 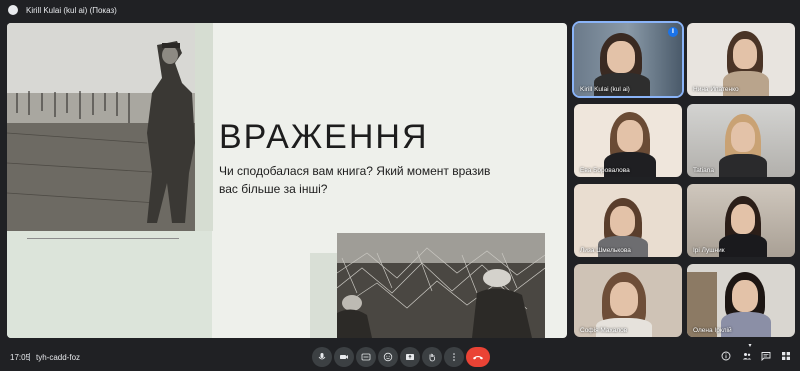 What do you see at coordinates (71, 10) in the screenshot?
I see `presenter-label: Kirill Kulai (kul ai) (Показ)` at bounding box center [71, 10].